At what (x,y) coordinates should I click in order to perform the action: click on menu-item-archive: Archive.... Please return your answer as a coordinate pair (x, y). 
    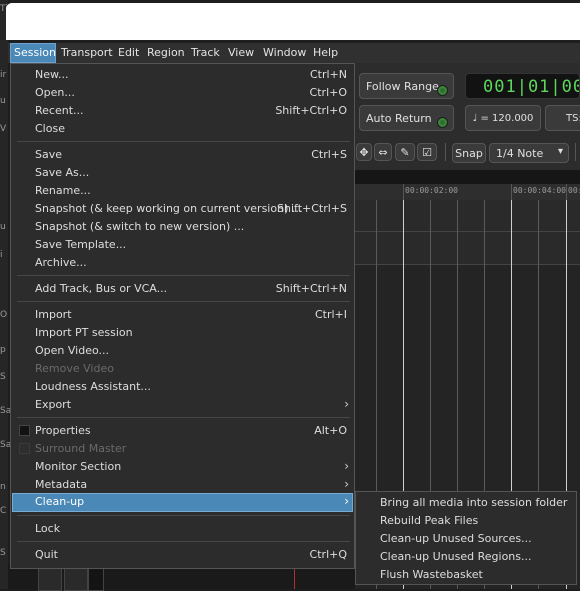
    Looking at the image, I should click on (182, 263).